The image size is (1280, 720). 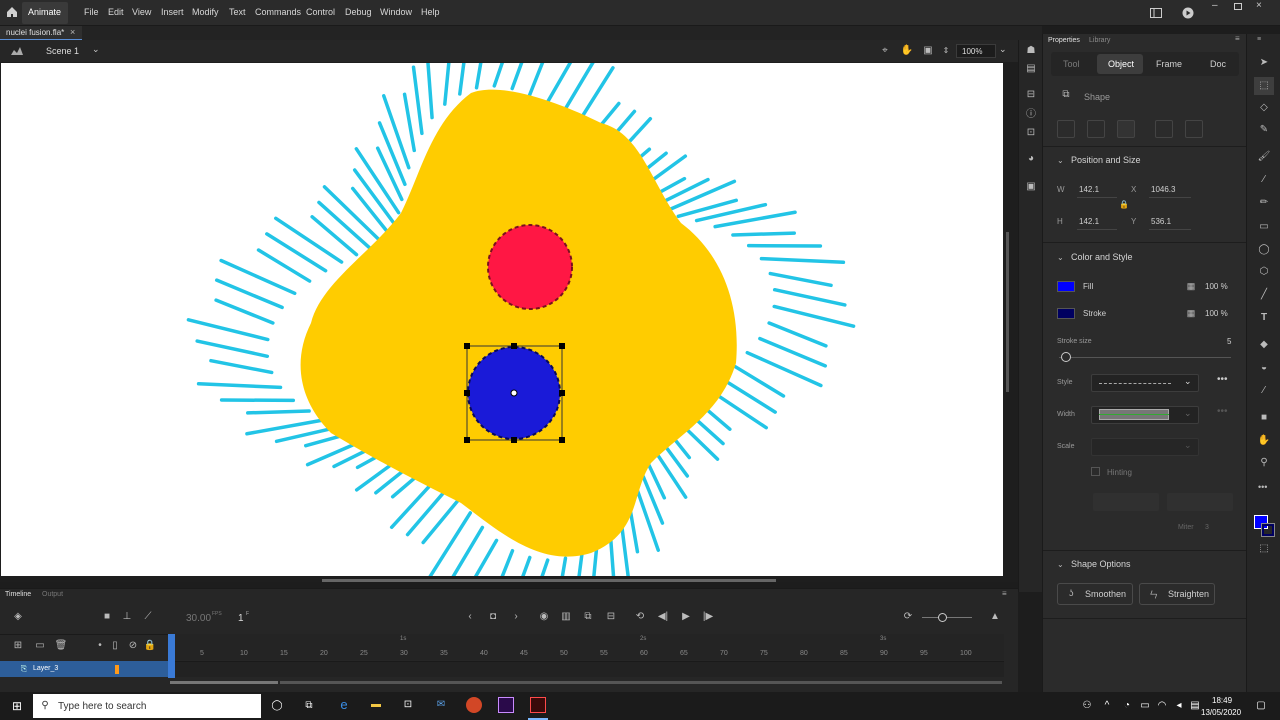 I want to click on menu-help: Help, so click(x=430, y=12).